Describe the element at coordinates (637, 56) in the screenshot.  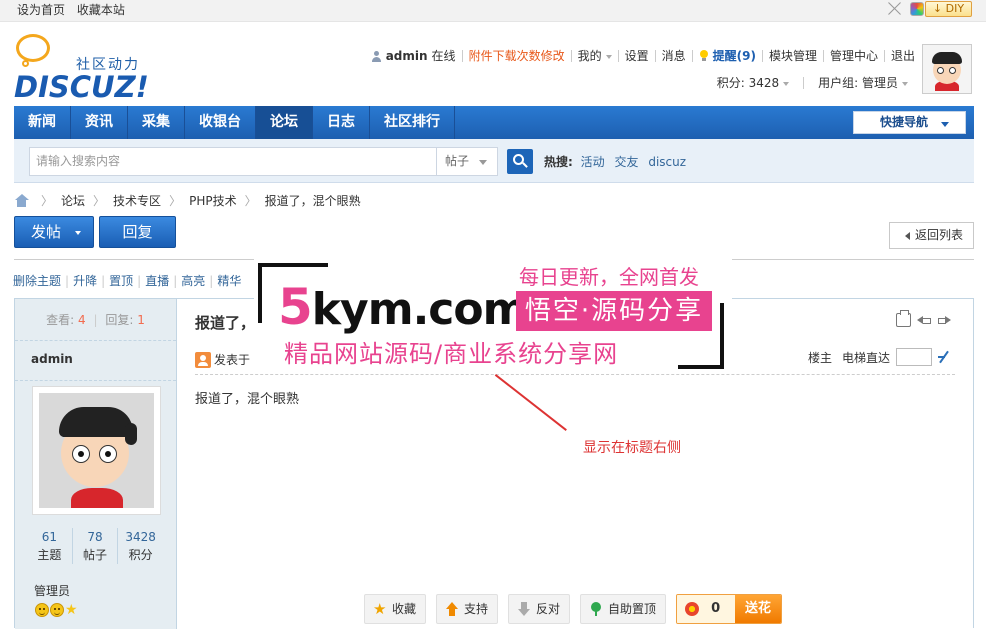
I see `settings-link: 设置` at that location.